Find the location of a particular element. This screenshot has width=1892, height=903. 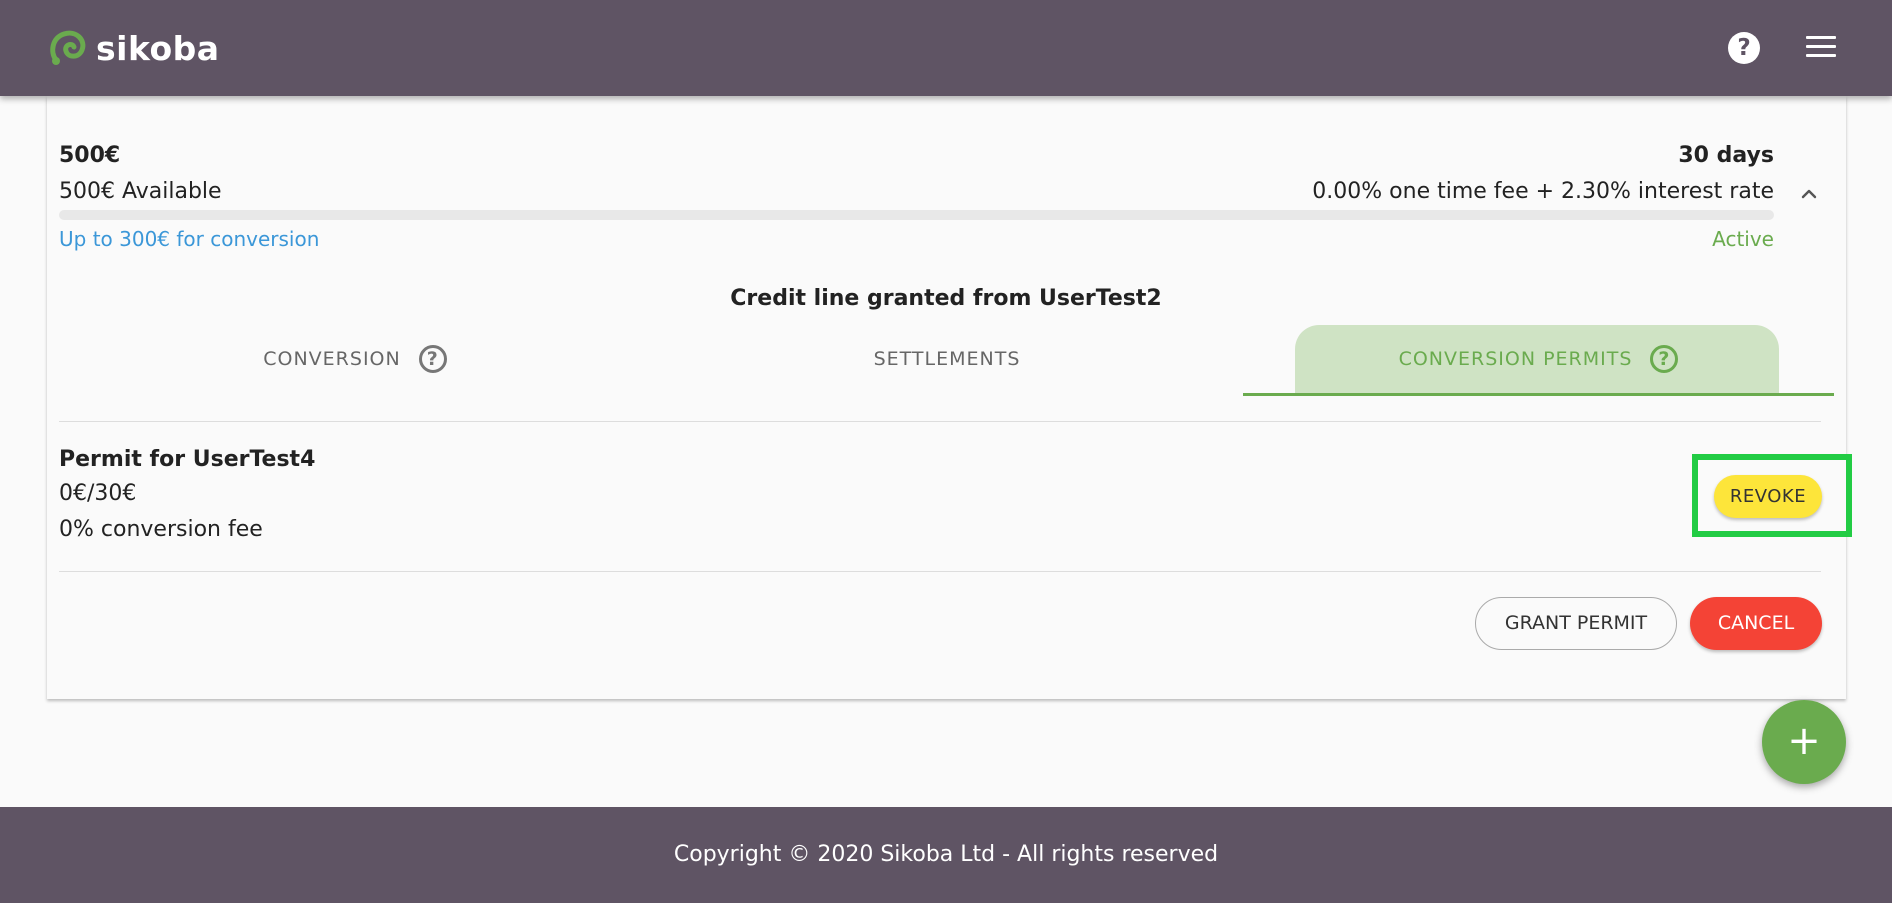

tab-settlements: SETTLEMENTS is located at coordinates (947, 359).